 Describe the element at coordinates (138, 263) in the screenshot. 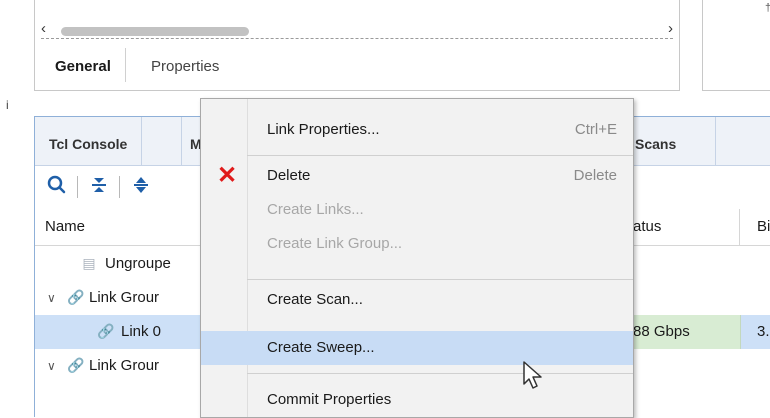

I see `row-name: Ungroupe` at that location.